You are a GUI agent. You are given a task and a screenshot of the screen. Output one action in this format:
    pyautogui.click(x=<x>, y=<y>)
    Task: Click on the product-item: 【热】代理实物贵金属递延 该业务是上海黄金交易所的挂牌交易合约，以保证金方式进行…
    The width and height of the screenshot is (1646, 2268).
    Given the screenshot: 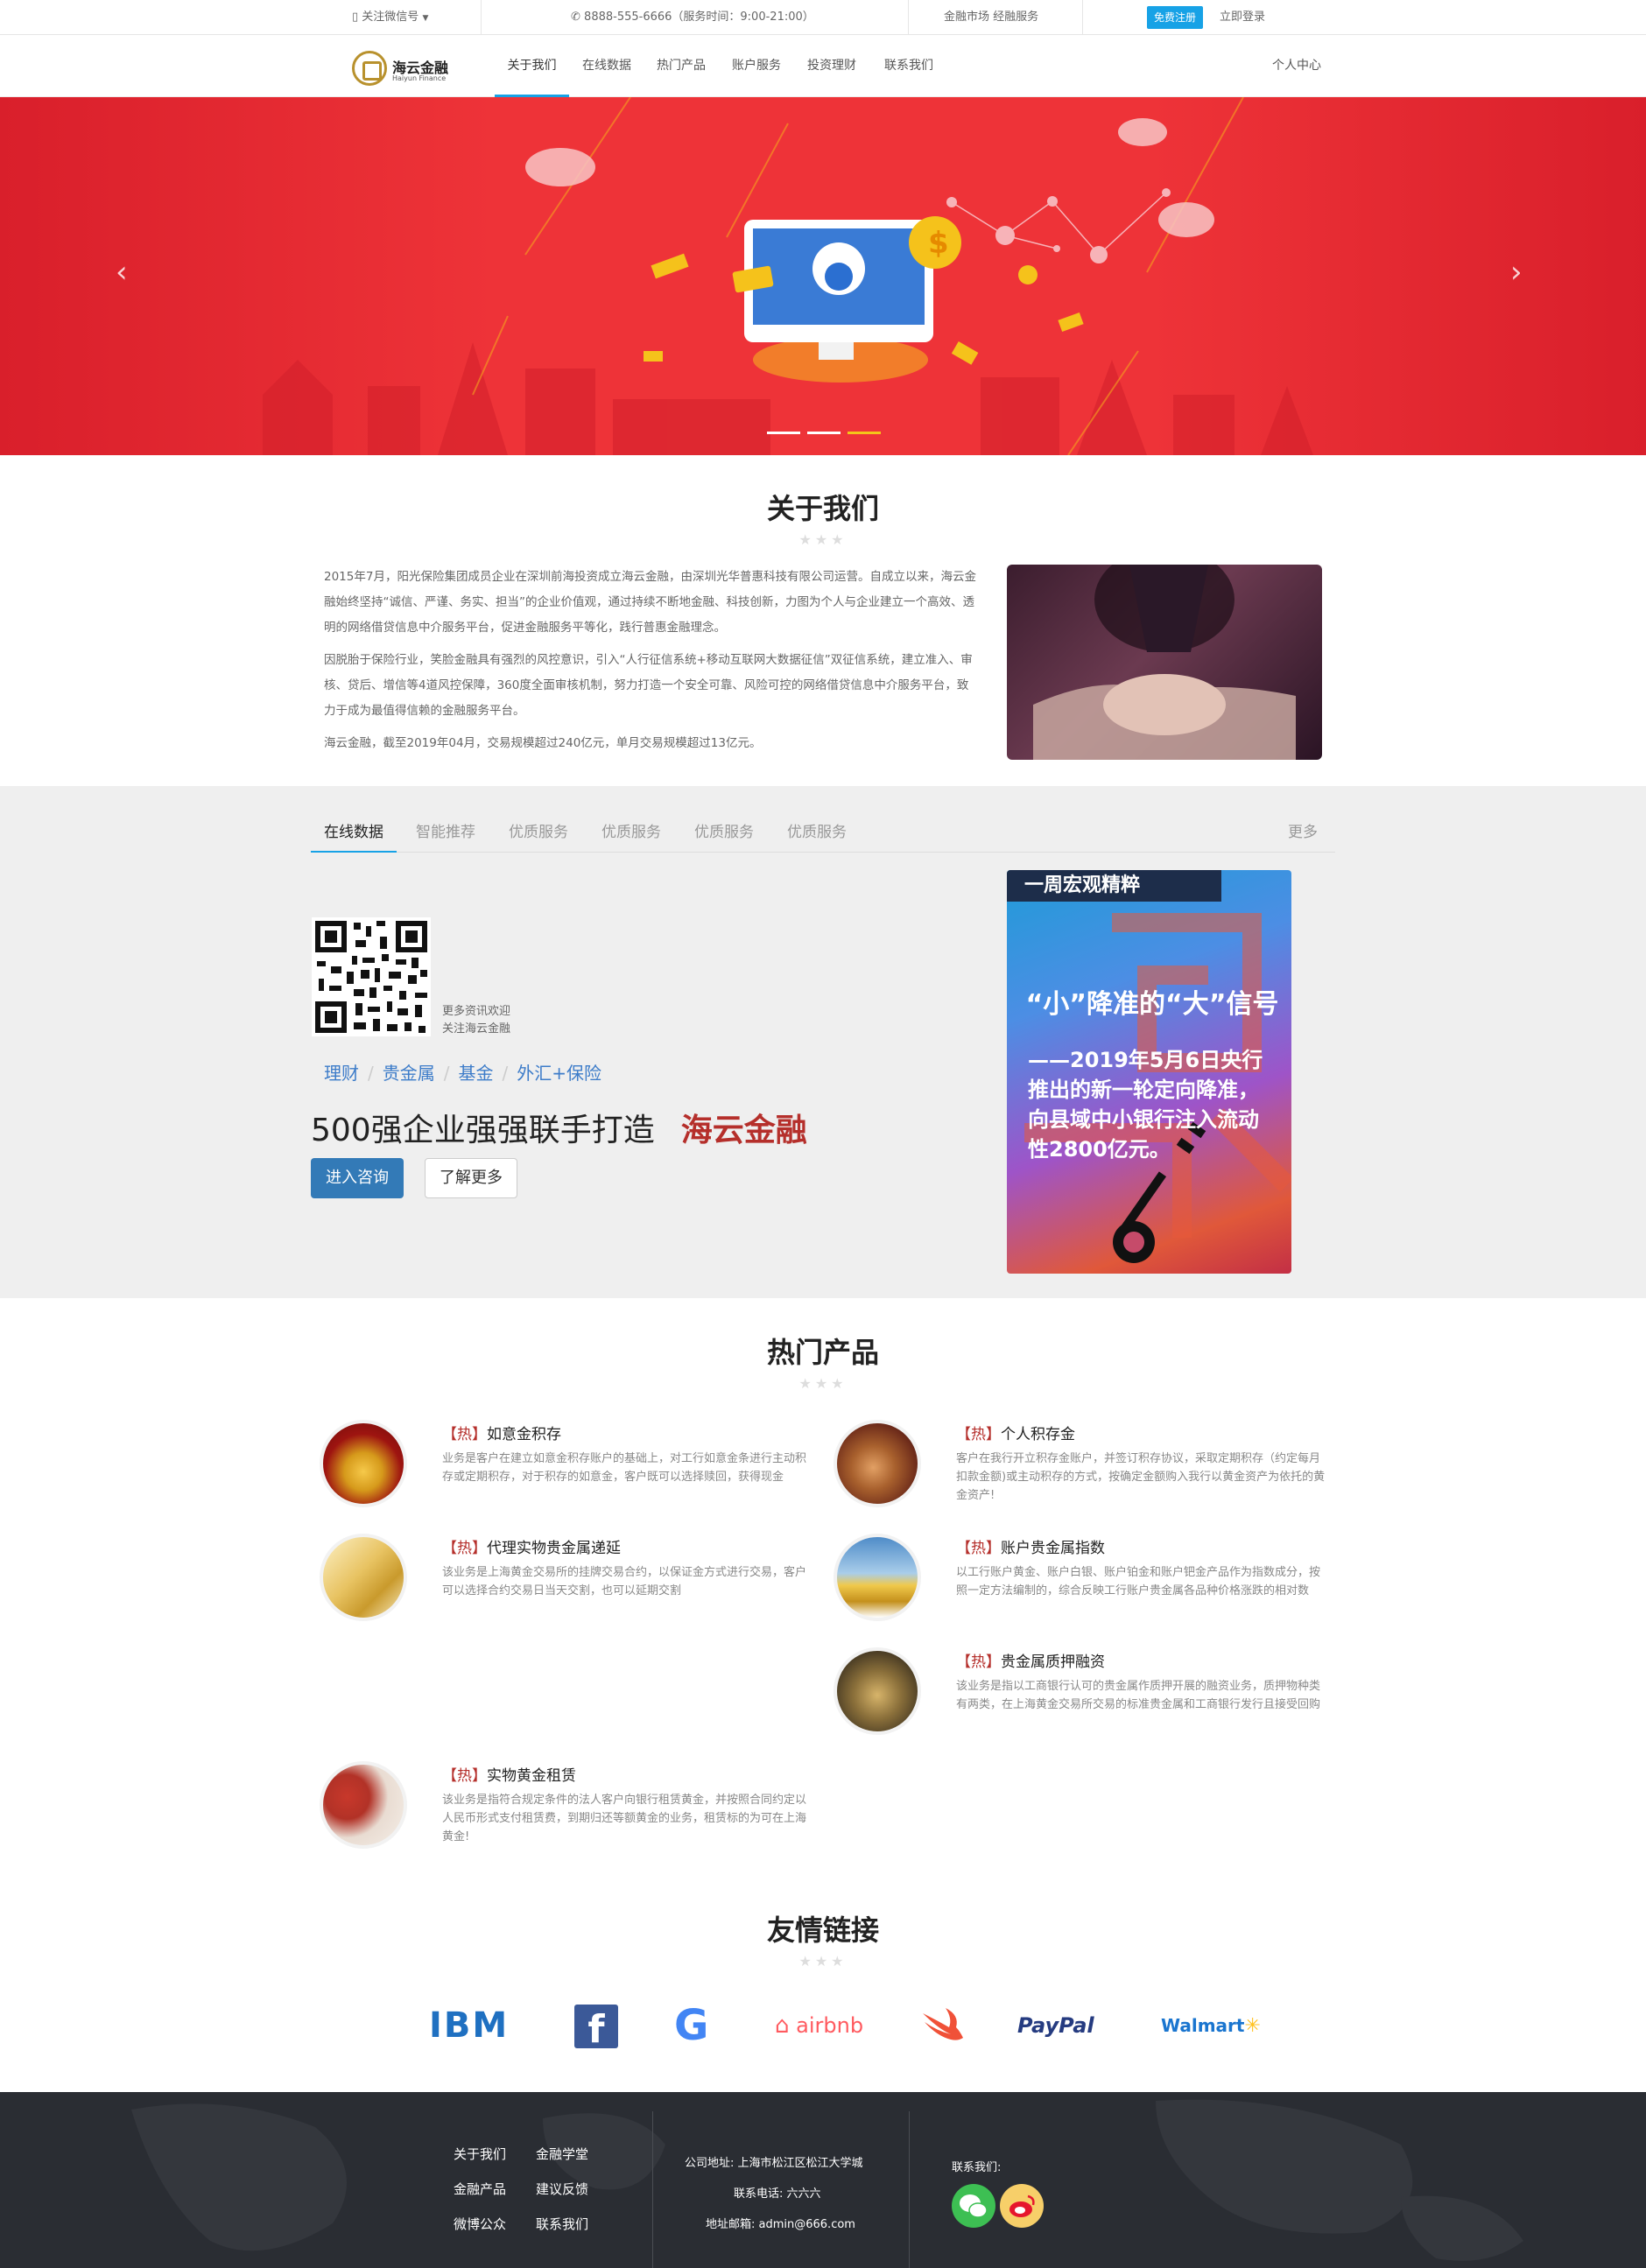 What is the action you would take?
    pyautogui.click(x=578, y=1582)
    